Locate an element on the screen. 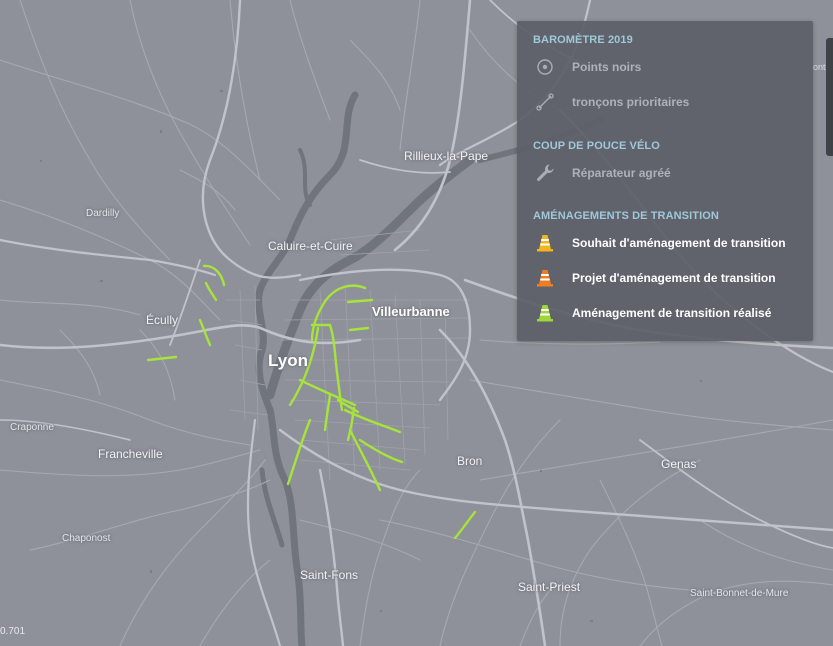  scale-readout: 0.701 is located at coordinates (13, 631).